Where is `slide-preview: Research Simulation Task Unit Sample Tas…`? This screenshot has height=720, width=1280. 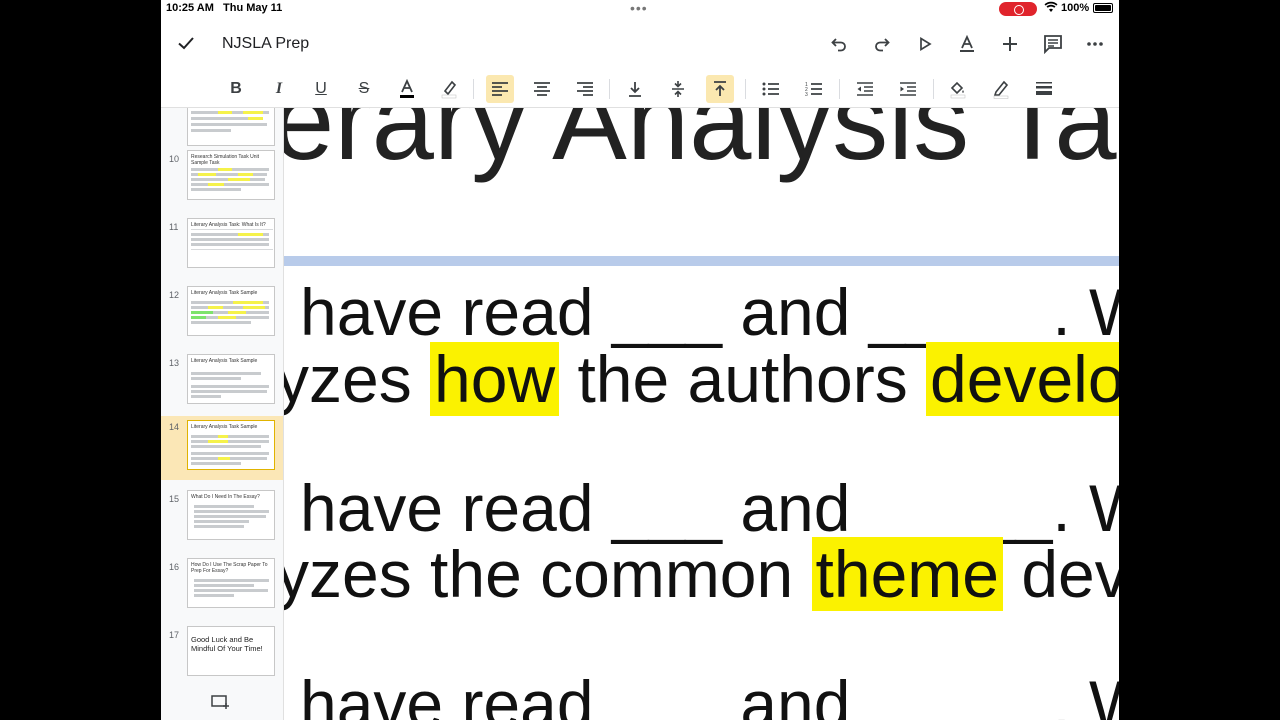
slide-preview: Research Simulation Task Unit Sample Tas… is located at coordinates (231, 175).